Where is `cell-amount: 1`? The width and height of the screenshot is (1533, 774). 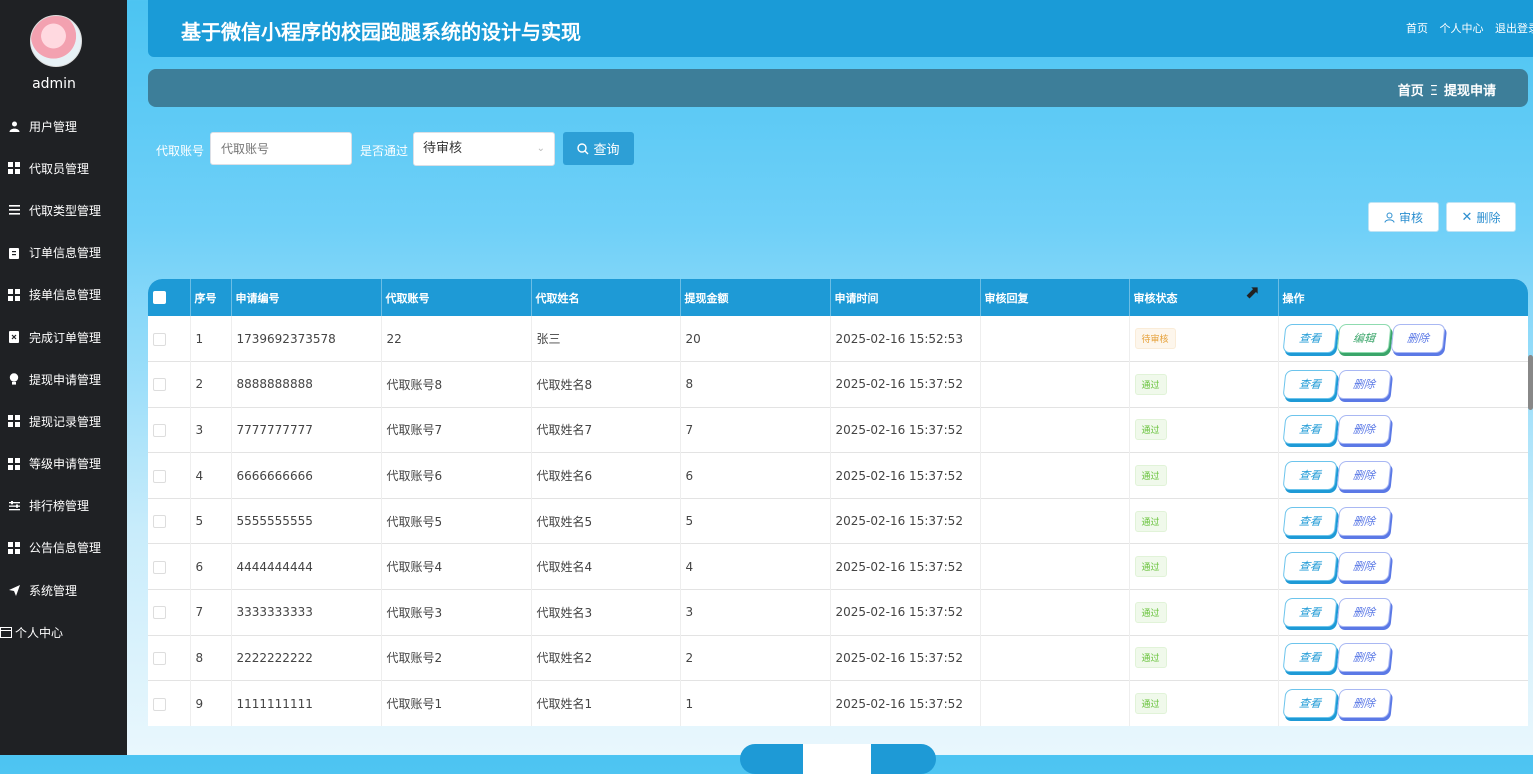 cell-amount: 1 is located at coordinates (755, 703).